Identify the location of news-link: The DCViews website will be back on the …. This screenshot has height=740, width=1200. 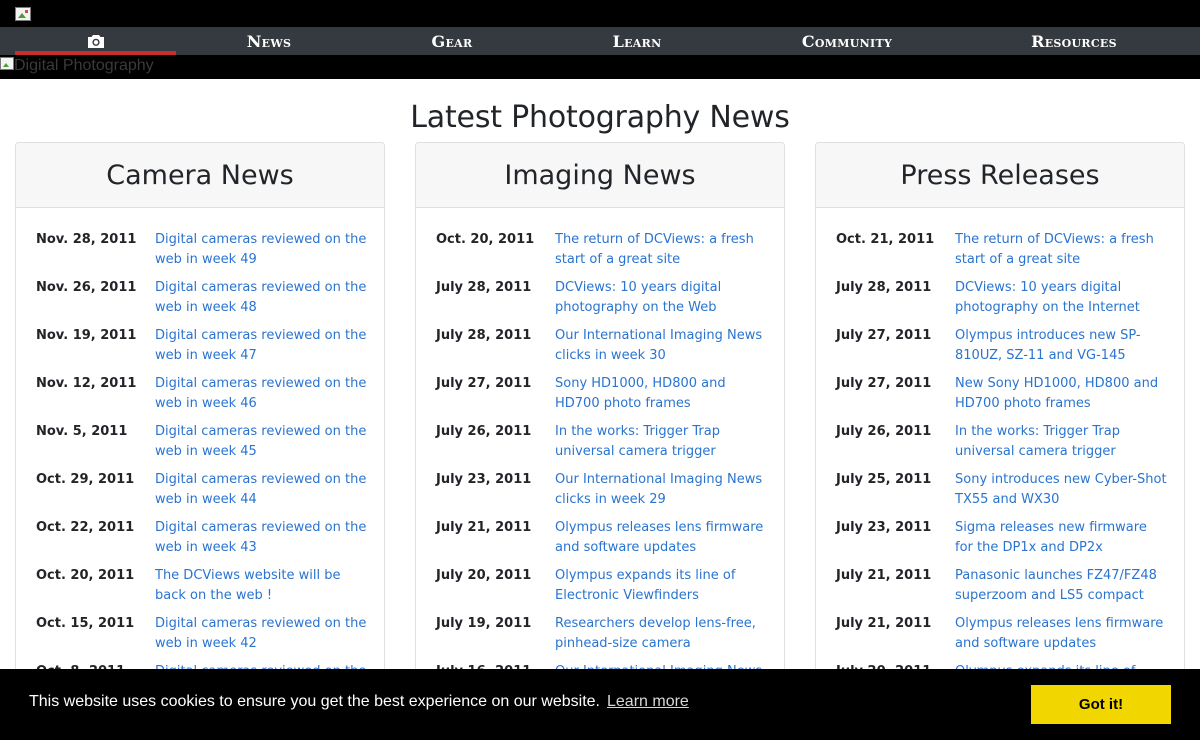
(261, 586).